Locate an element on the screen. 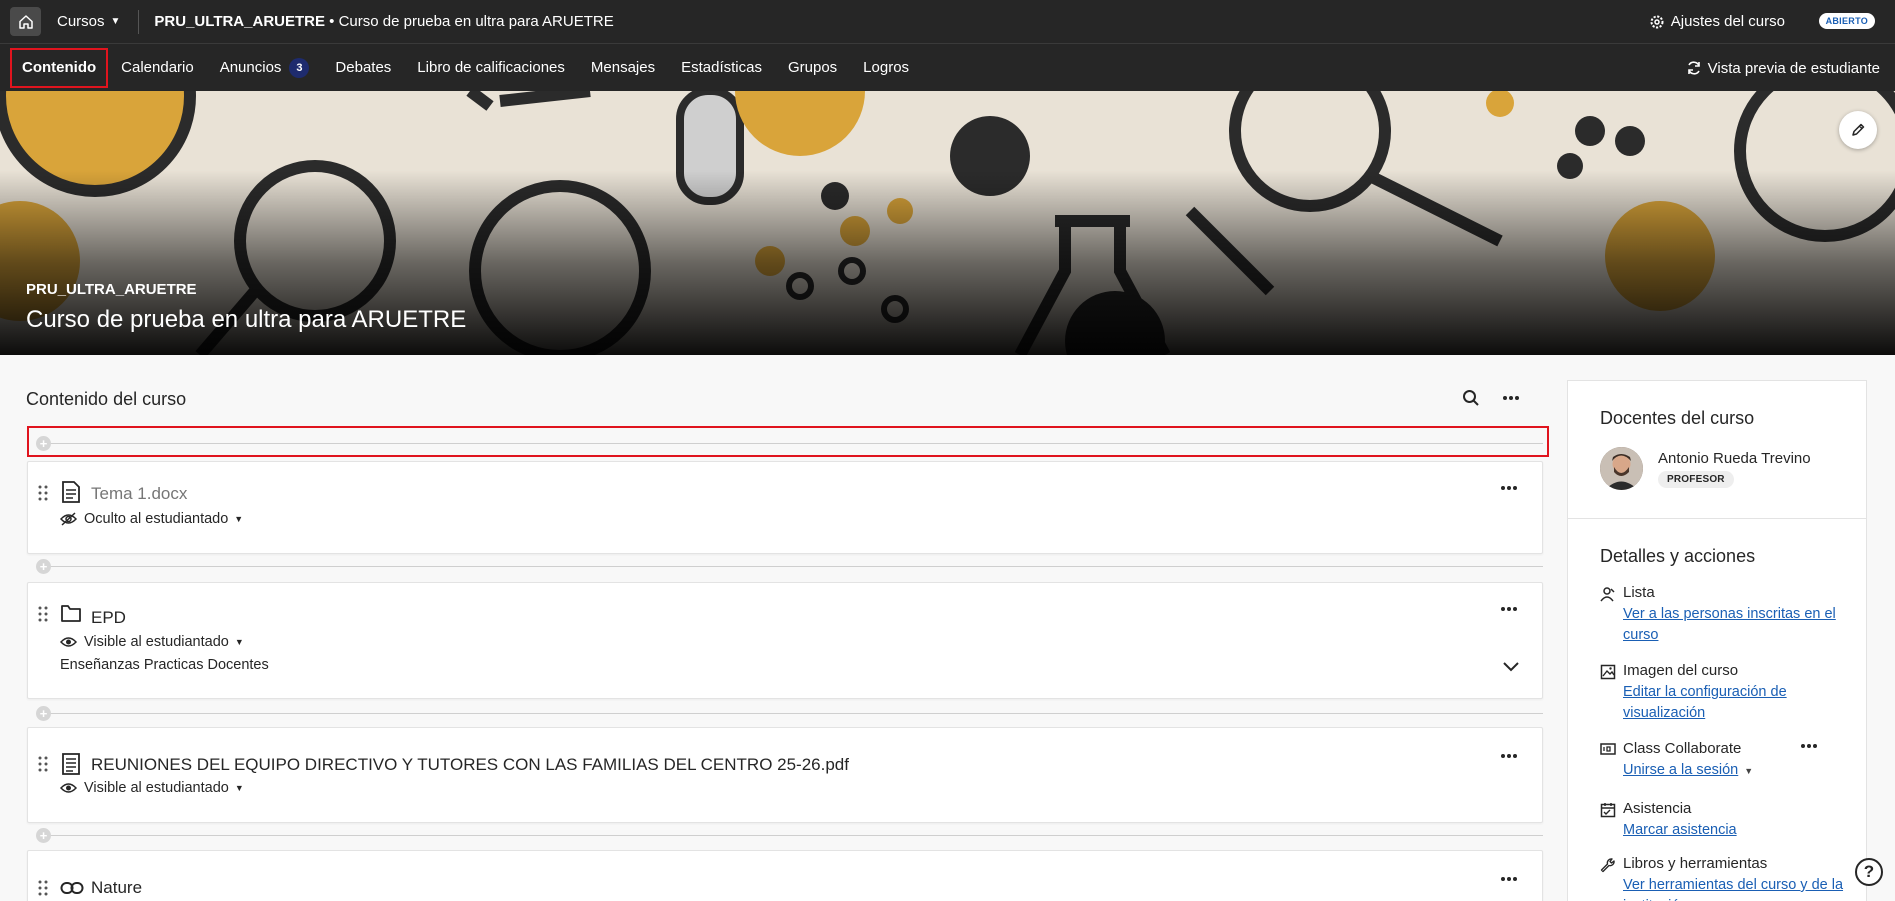  tab-label: Logros is located at coordinates (886, 67).